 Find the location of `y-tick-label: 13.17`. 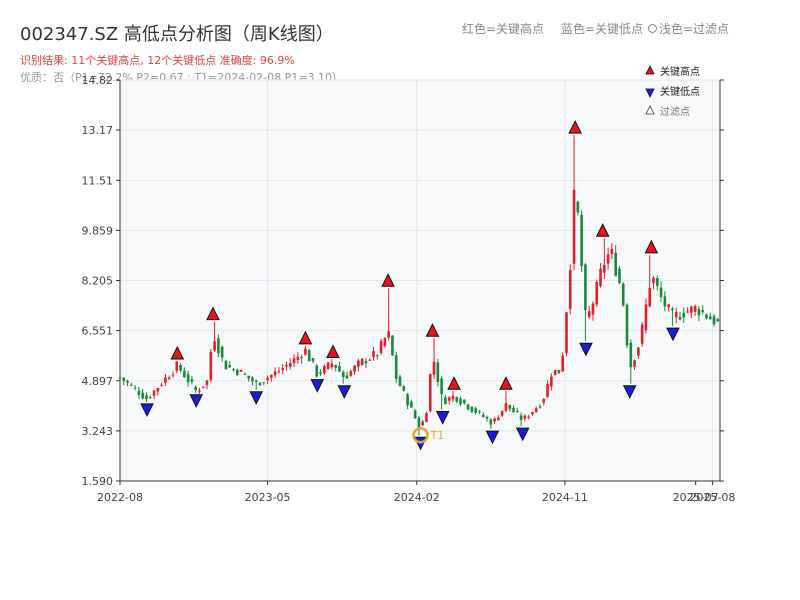

y-tick-label: 13.17 is located at coordinates (98, 130).